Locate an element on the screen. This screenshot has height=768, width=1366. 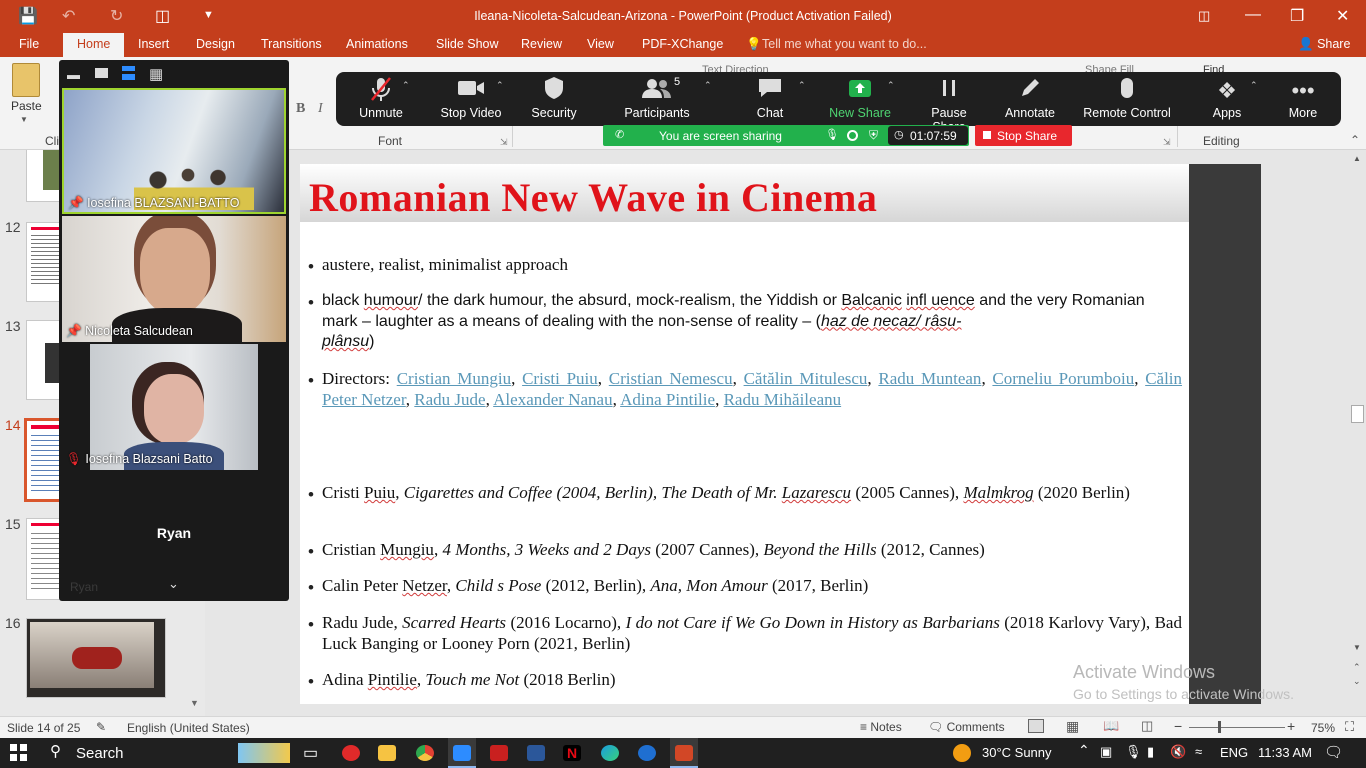
director-link: Corneliu Porumboiu is located at coordinates (1063, 378).